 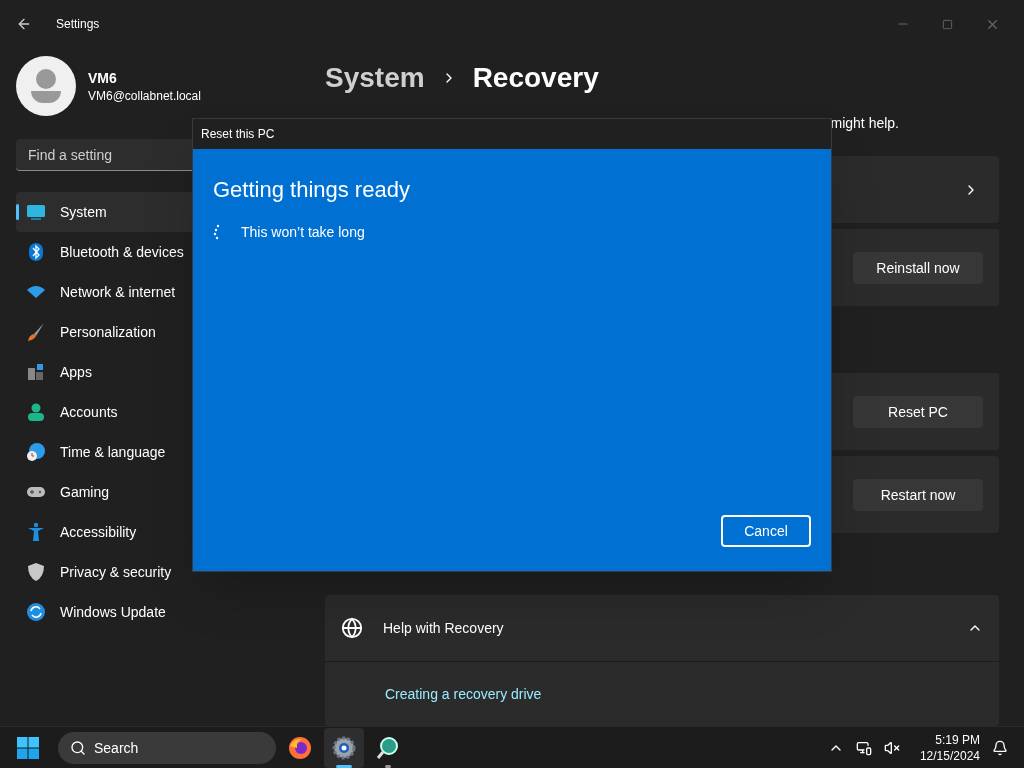 What do you see at coordinates (36, 372) in the screenshot?
I see `apps-icon` at bounding box center [36, 372].